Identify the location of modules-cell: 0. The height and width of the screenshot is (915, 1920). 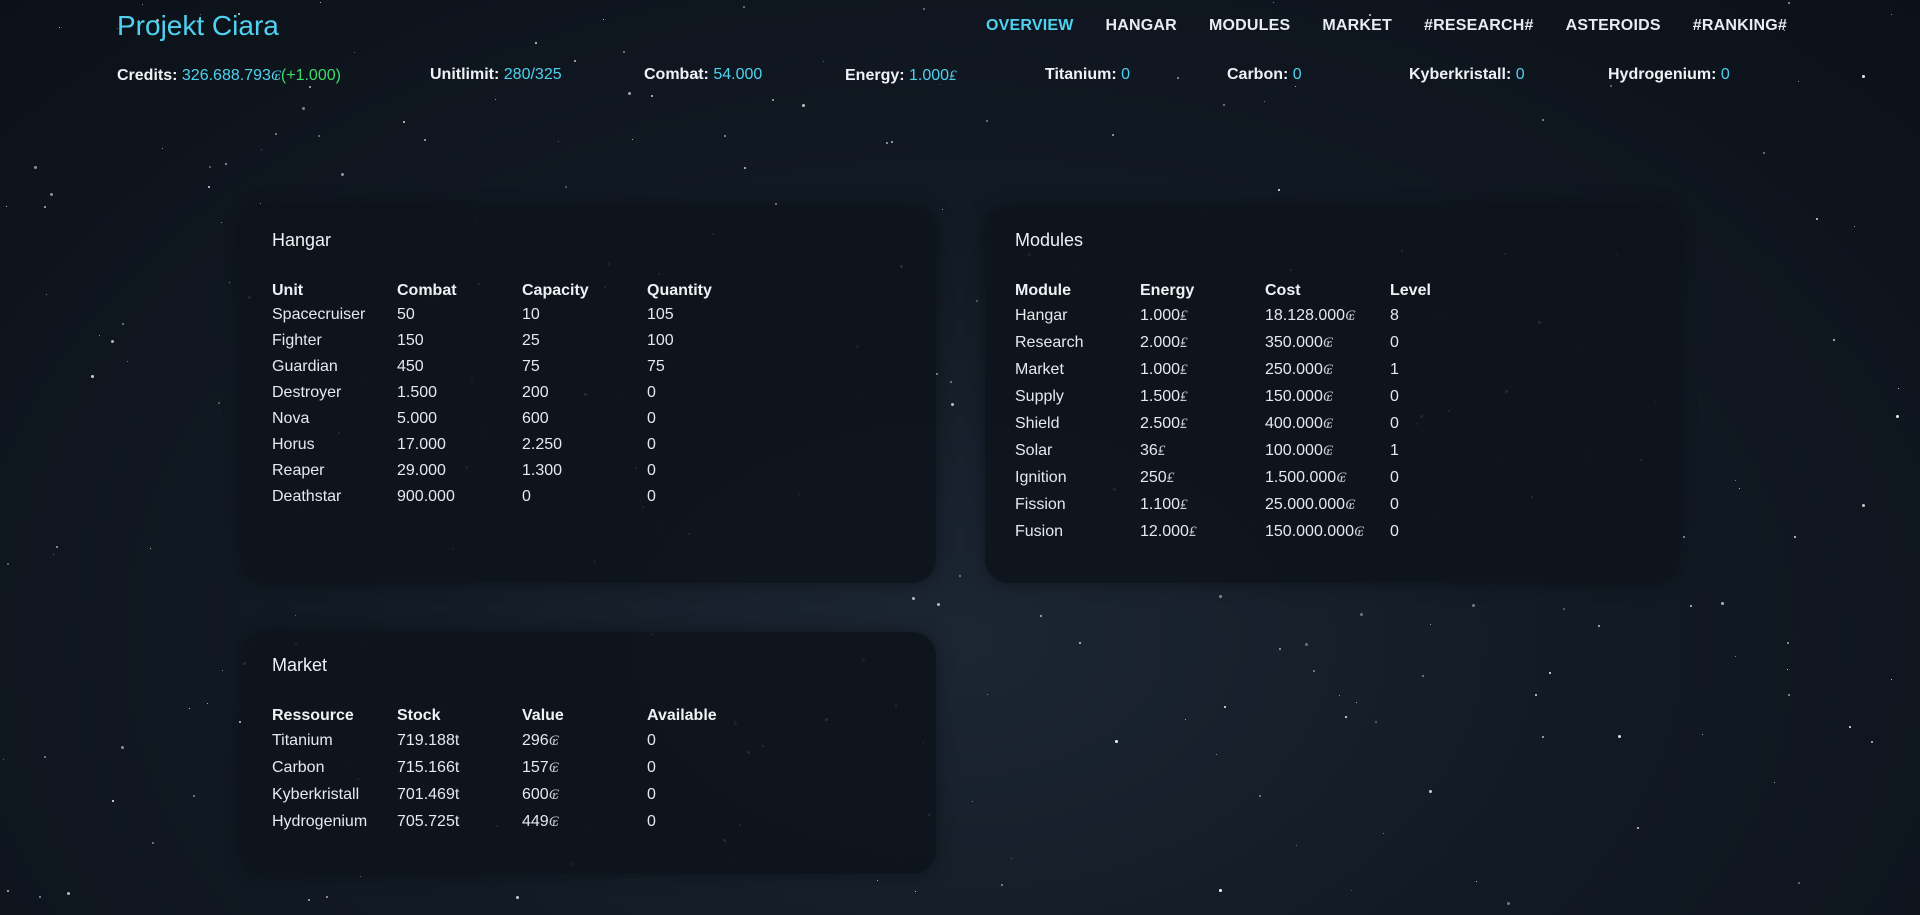
(1452, 342).